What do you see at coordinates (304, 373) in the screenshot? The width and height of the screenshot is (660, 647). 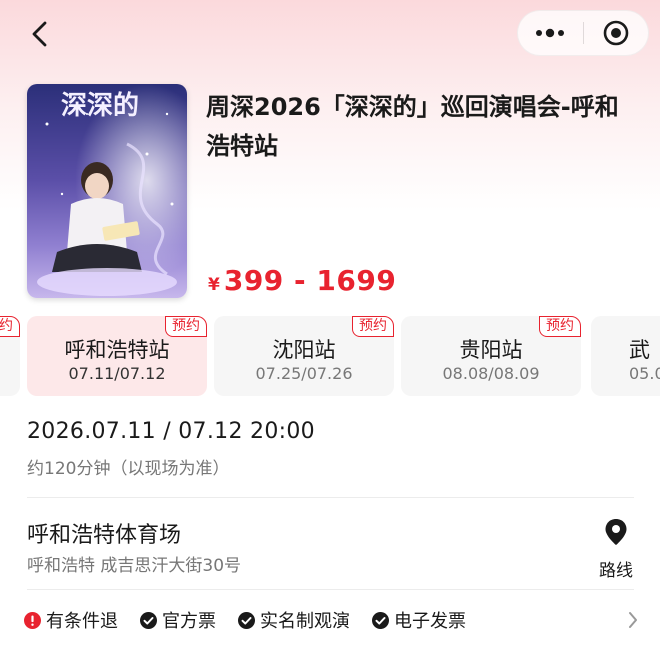 I see `session-date: 07.25/07.26` at bounding box center [304, 373].